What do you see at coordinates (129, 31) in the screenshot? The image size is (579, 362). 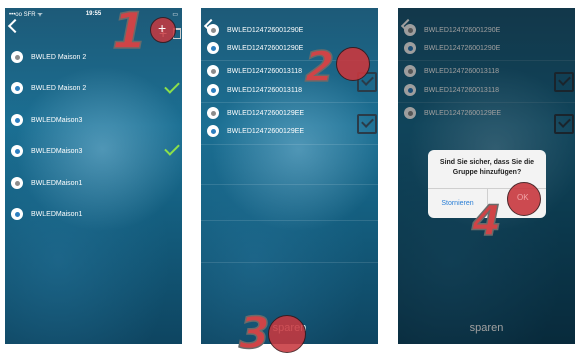 I see `step-1-number: 1` at bounding box center [129, 31].